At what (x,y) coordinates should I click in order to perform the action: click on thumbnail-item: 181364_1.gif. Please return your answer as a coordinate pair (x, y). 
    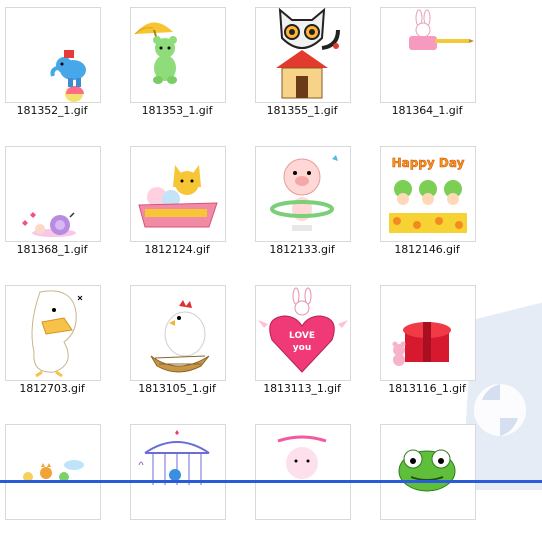
    Looking at the image, I should click on (437, 69).